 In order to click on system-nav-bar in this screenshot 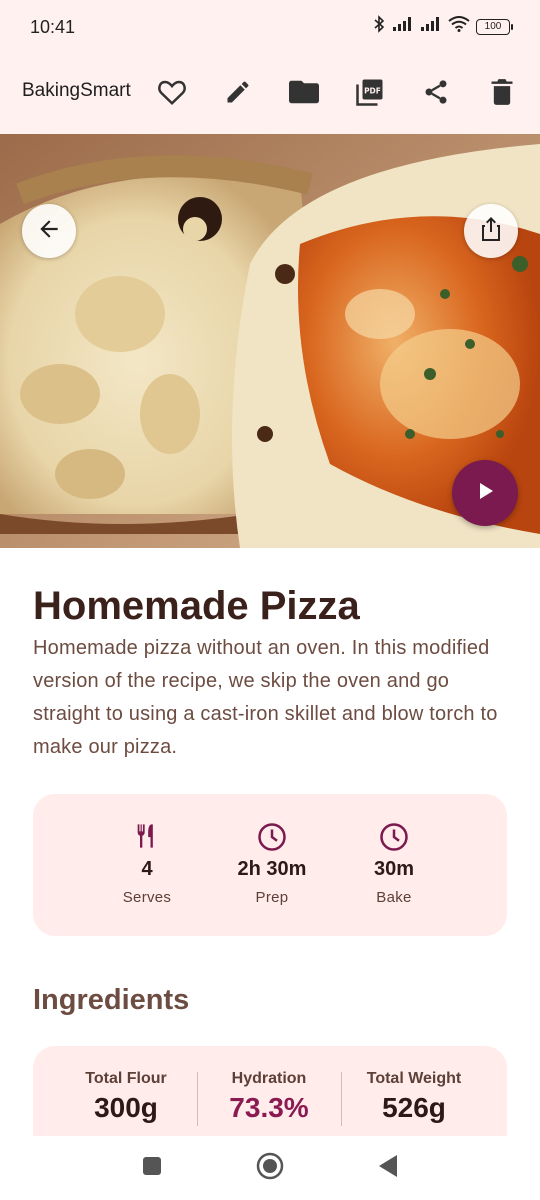, I will do `click(270, 1168)`.